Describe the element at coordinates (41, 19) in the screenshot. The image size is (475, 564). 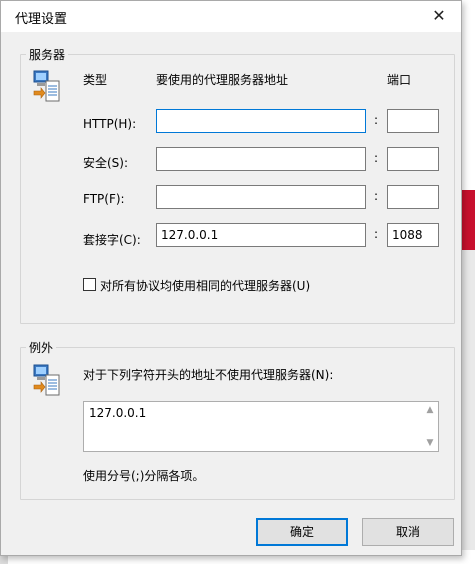
I see `dialog-title: 代理设置` at that location.